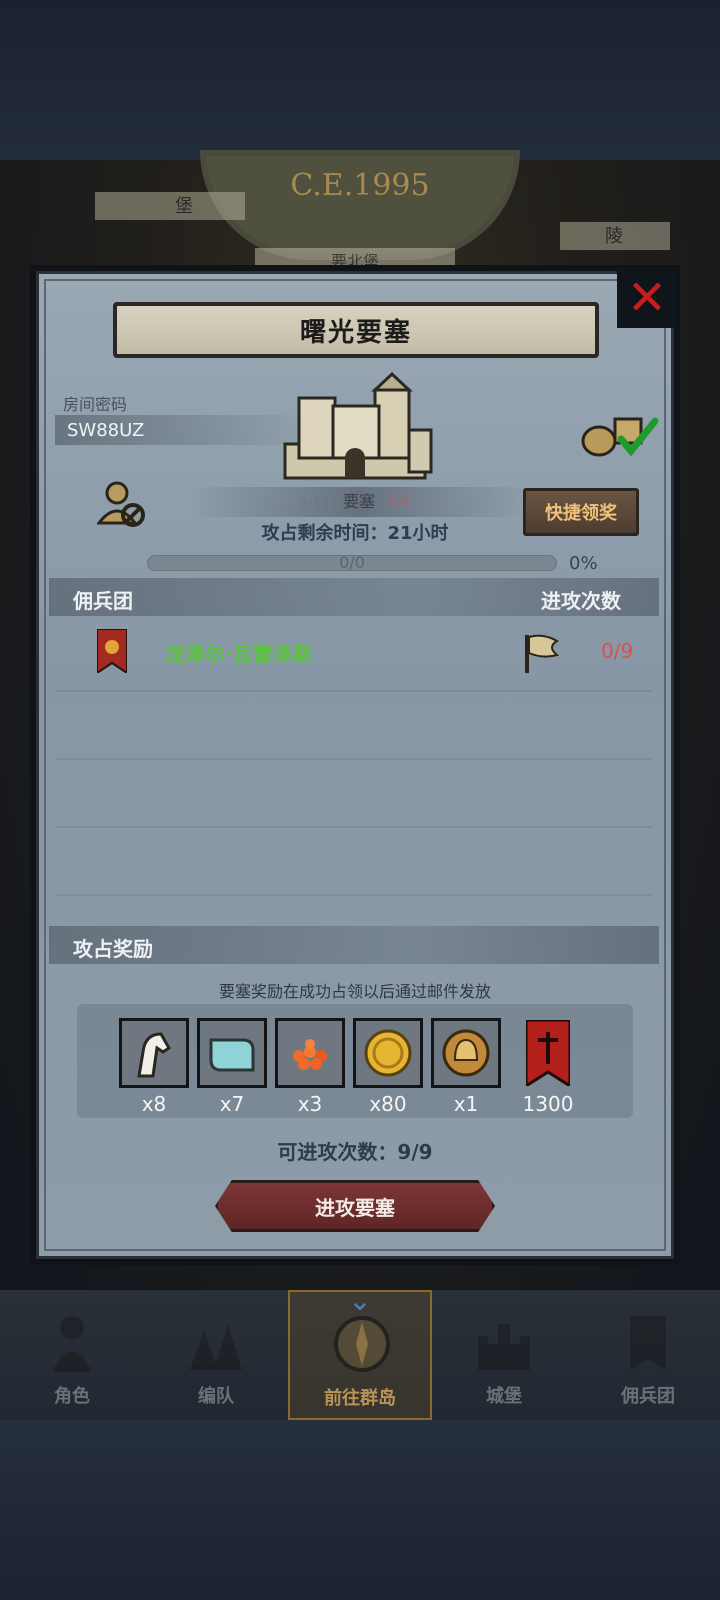  I want to click on reward-count: x7, so click(232, 1104).